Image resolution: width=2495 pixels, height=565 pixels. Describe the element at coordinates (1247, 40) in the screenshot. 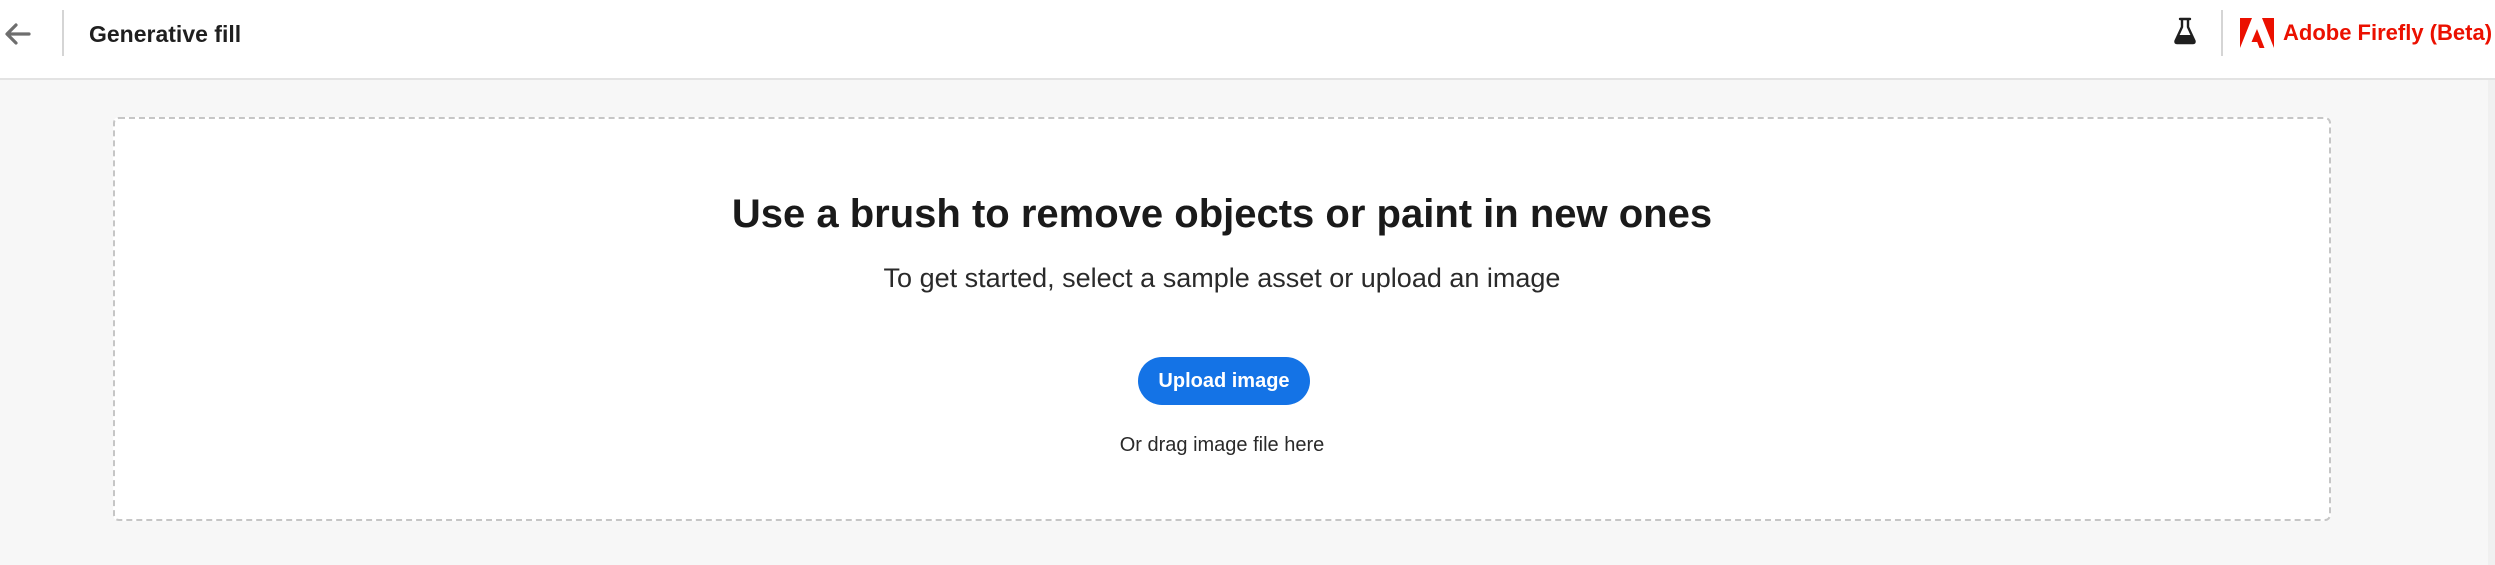

I see `top-bar: Generative fill Adobe Firefly (Beta)` at that location.